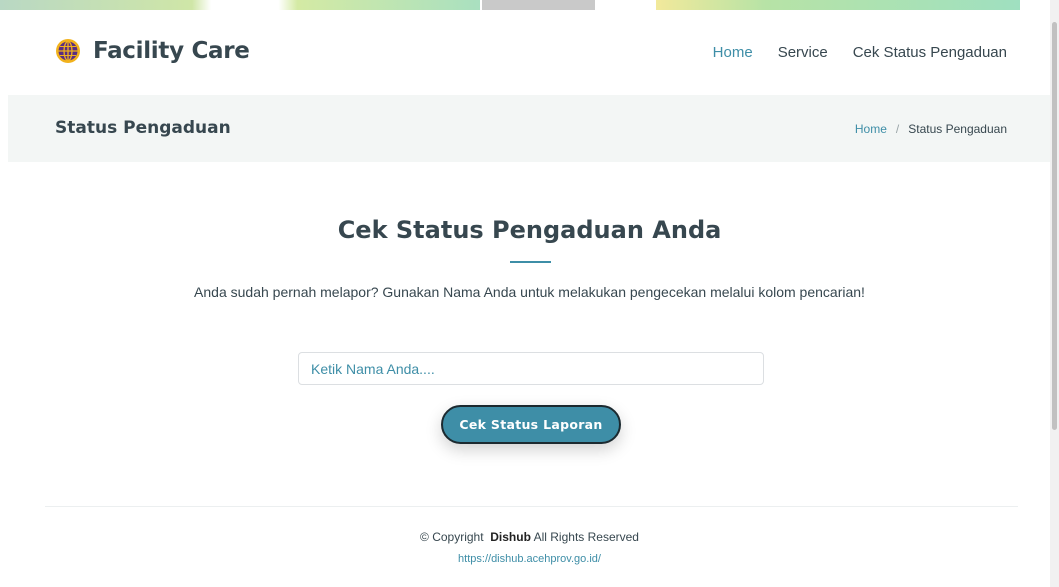  Describe the element at coordinates (847, 52) in the screenshot. I see `main-nav: Home Service Cek Status Pengaduan` at that location.